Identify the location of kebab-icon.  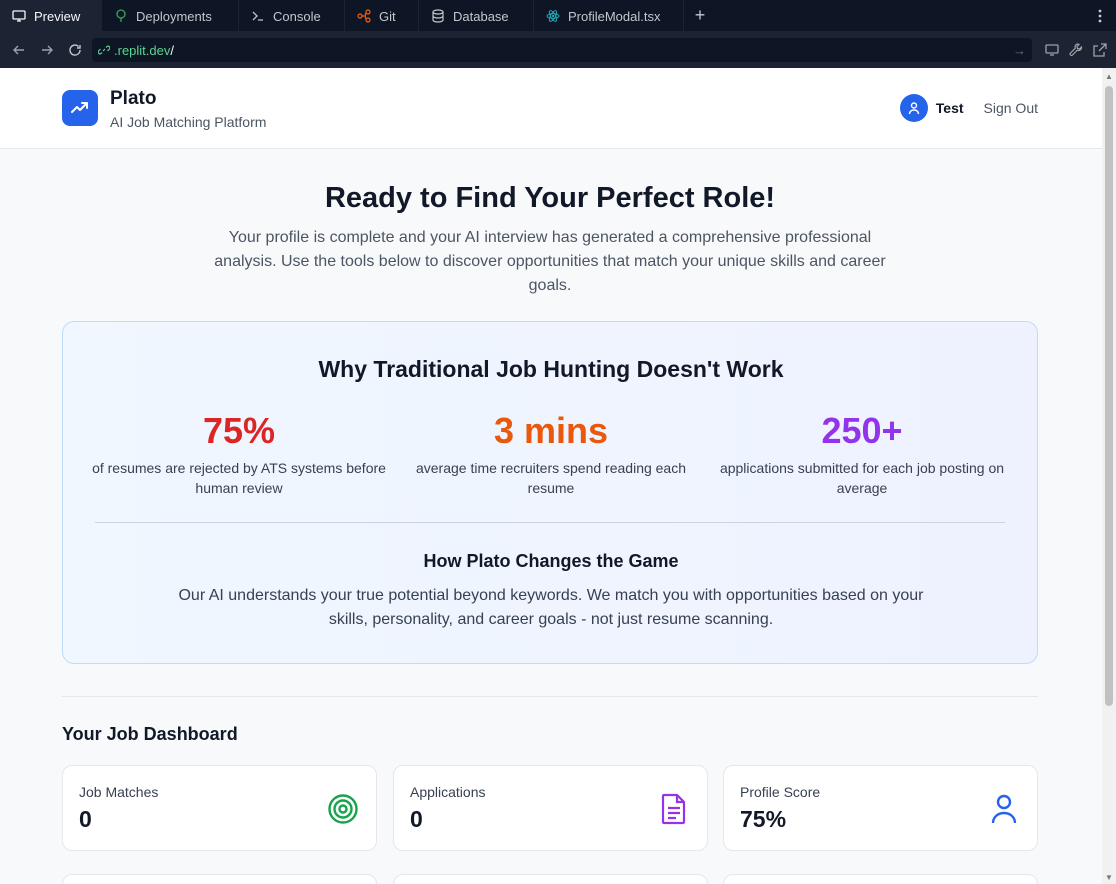
(1100, 15).